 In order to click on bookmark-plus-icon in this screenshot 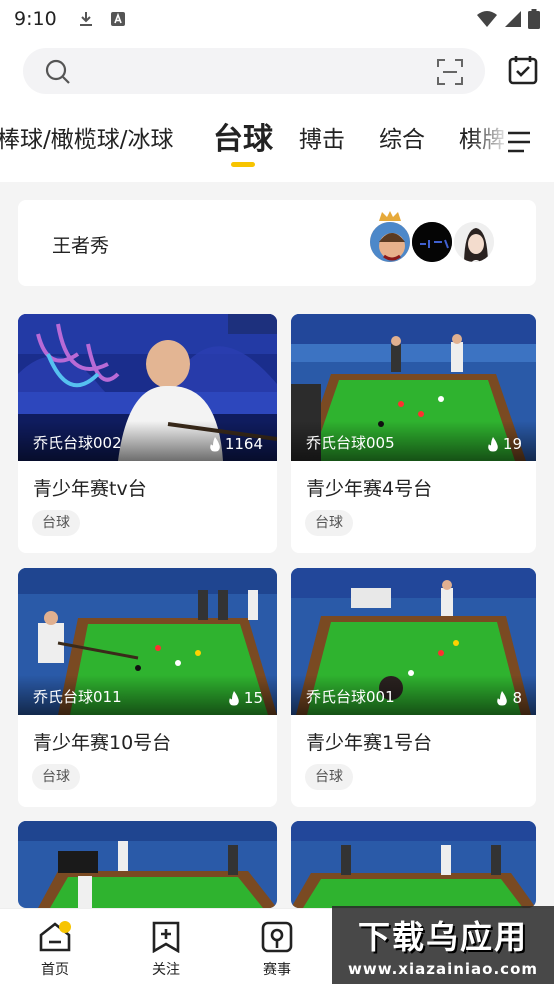, I will do `click(166, 937)`.